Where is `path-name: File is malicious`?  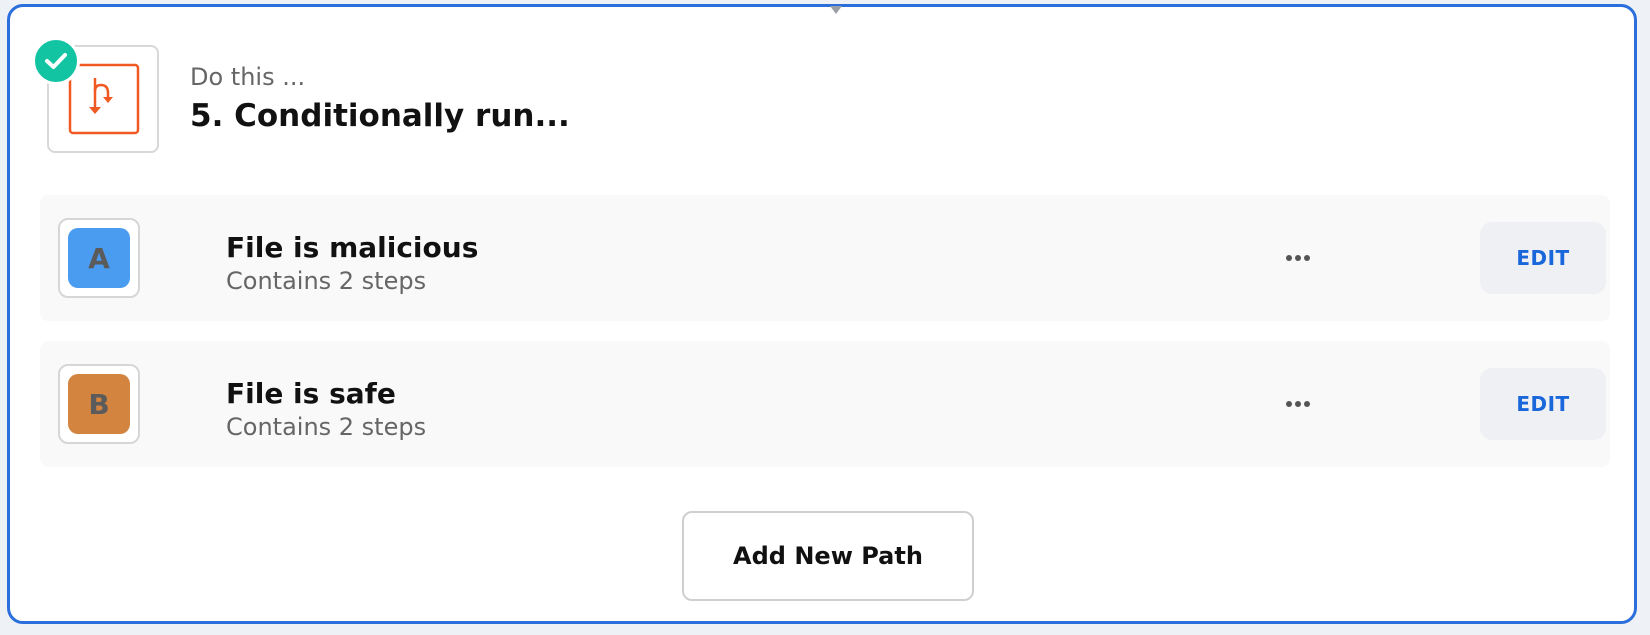 path-name: File is malicious is located at coordinates (352, 247).